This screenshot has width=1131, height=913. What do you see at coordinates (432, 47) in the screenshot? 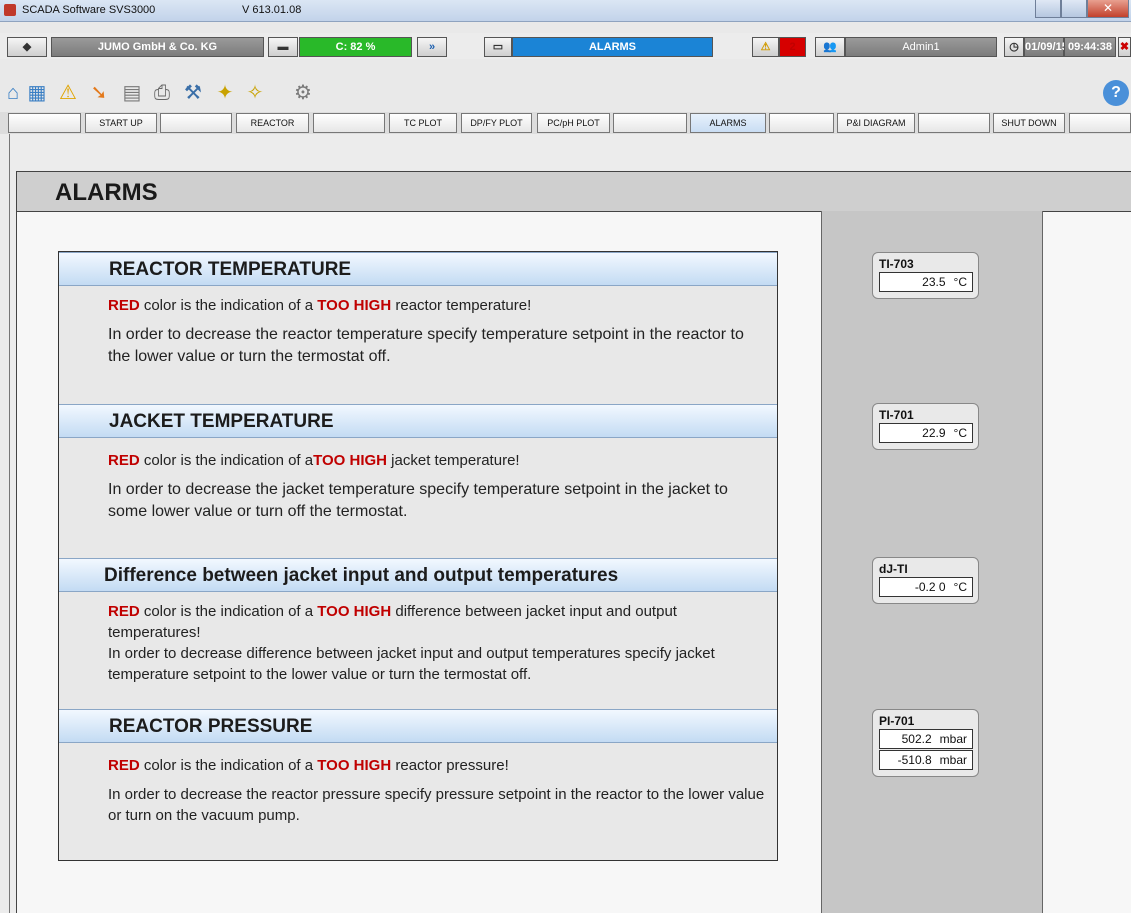
I see `forward-icon: »` at bounding box center [432, 47].